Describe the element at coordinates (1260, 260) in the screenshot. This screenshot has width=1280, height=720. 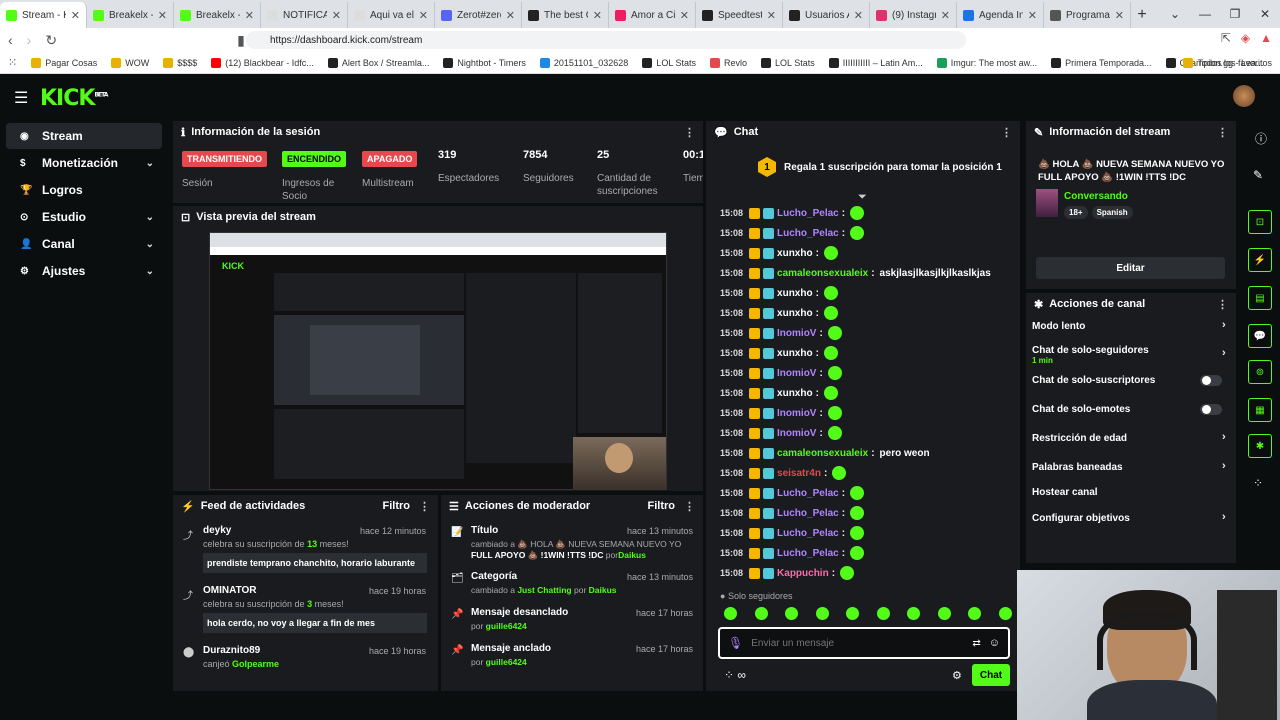
I see `rail-button-2: ⚡` at that location.